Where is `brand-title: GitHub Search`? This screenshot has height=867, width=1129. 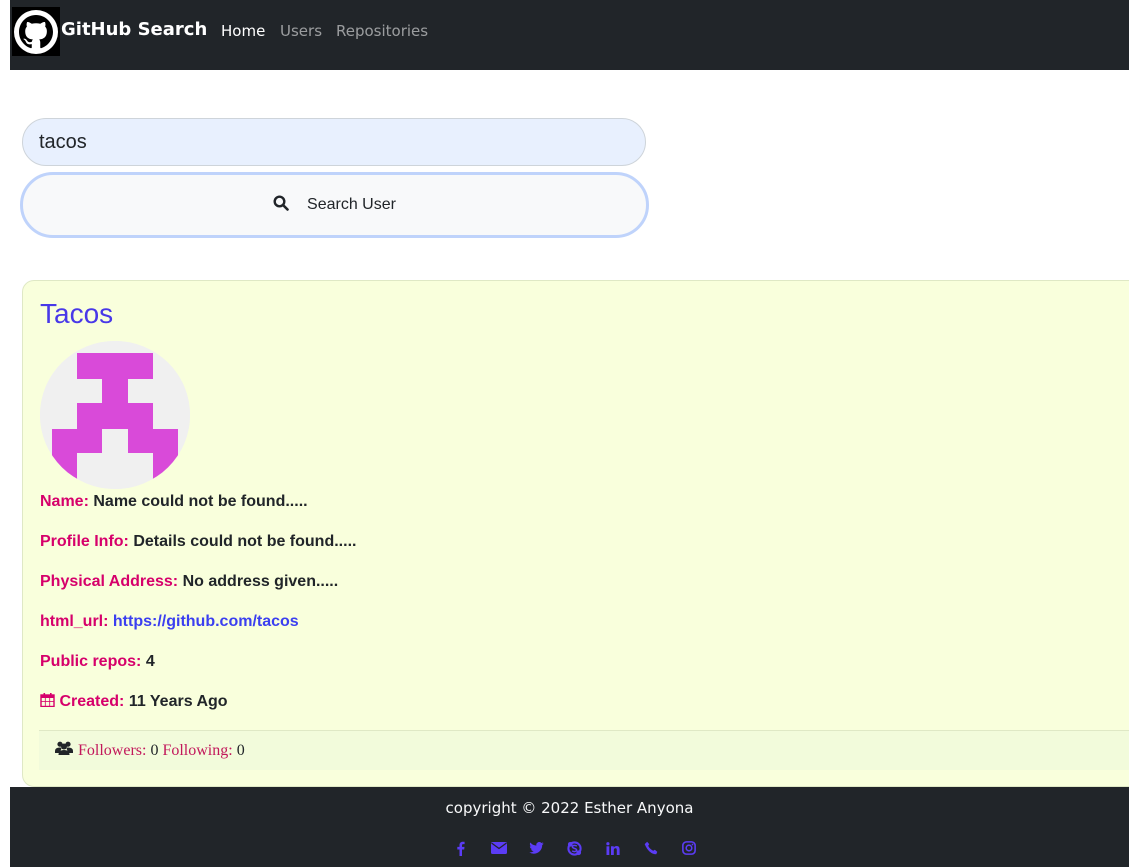
brand-title: GitHub Search is located at coordinates (134, 29).